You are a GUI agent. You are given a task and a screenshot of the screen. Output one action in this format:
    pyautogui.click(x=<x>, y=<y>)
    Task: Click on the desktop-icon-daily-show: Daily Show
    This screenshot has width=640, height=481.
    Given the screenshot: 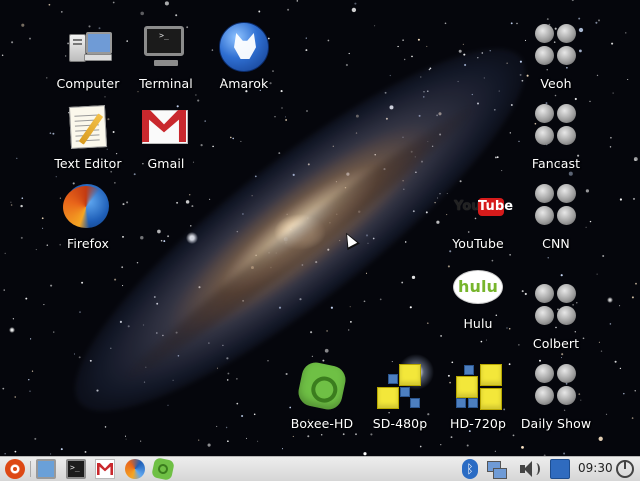 What is the action you would take?
    pyautogui.click(x=556, y=396)
    